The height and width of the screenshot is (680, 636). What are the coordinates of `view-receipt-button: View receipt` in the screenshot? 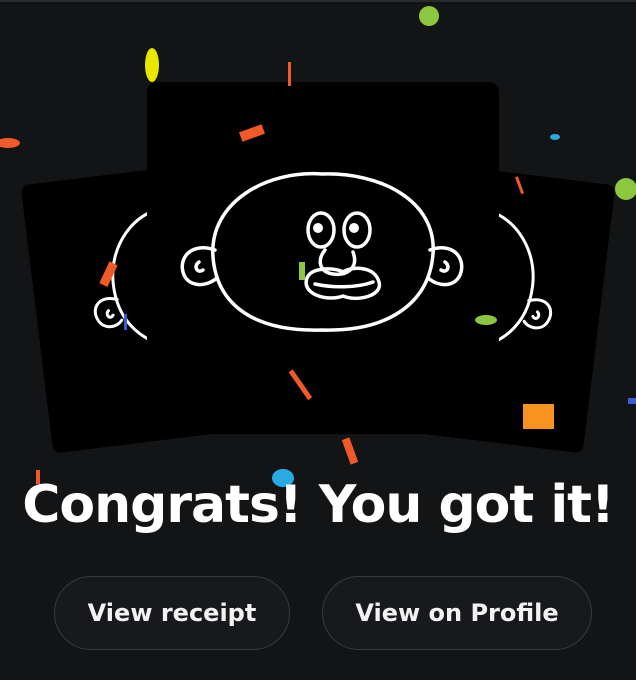 It's located at (172, 613).